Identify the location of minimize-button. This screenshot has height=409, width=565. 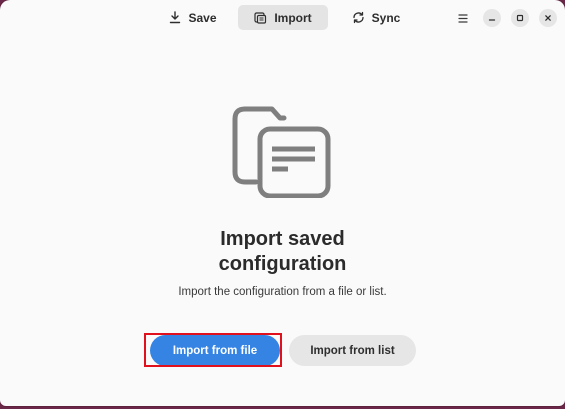
(492, 18).